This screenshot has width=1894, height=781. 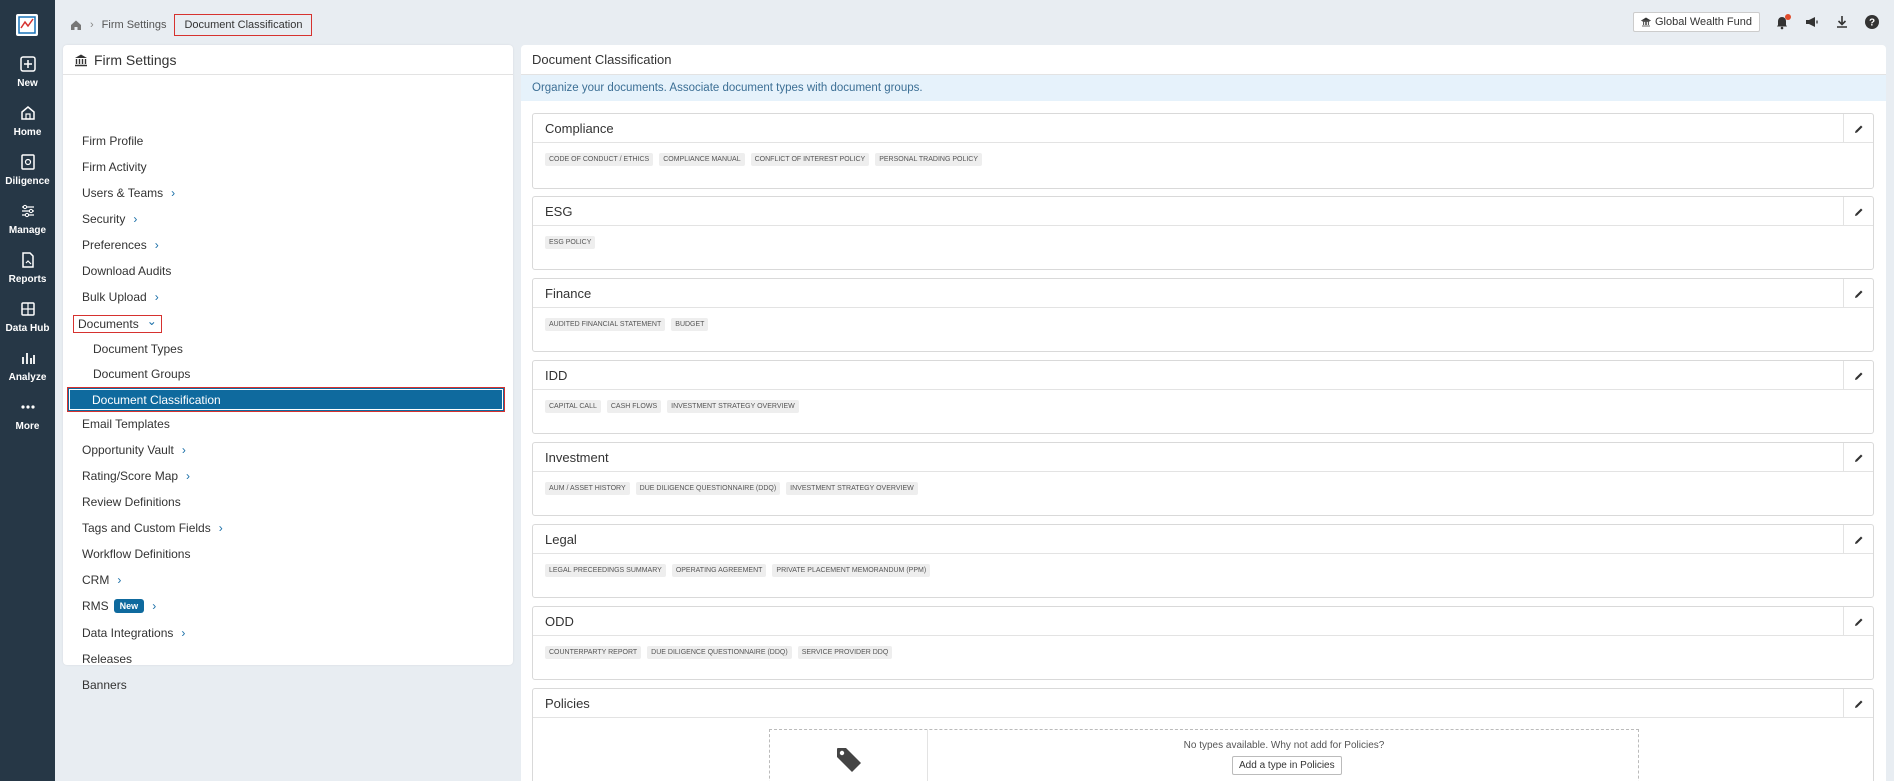 I want to click on rail-home: Home, so click(x=27, y=121).